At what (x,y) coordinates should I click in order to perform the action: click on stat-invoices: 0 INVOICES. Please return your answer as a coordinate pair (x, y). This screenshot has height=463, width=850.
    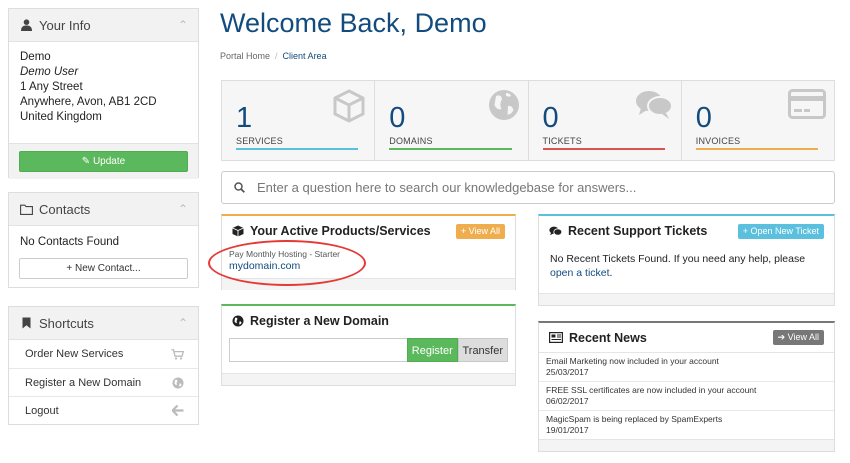
    Looking at the image, I should click on (757, 120).